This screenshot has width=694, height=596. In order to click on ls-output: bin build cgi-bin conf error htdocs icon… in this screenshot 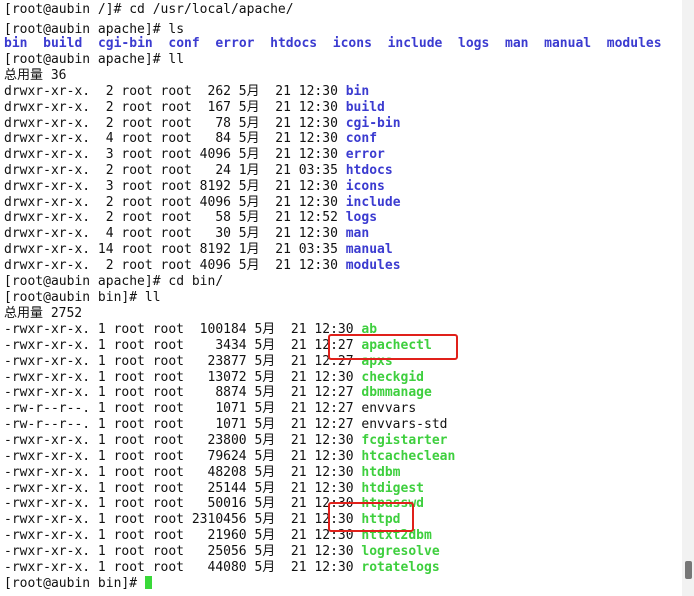, I will do `click(333, 44)`.